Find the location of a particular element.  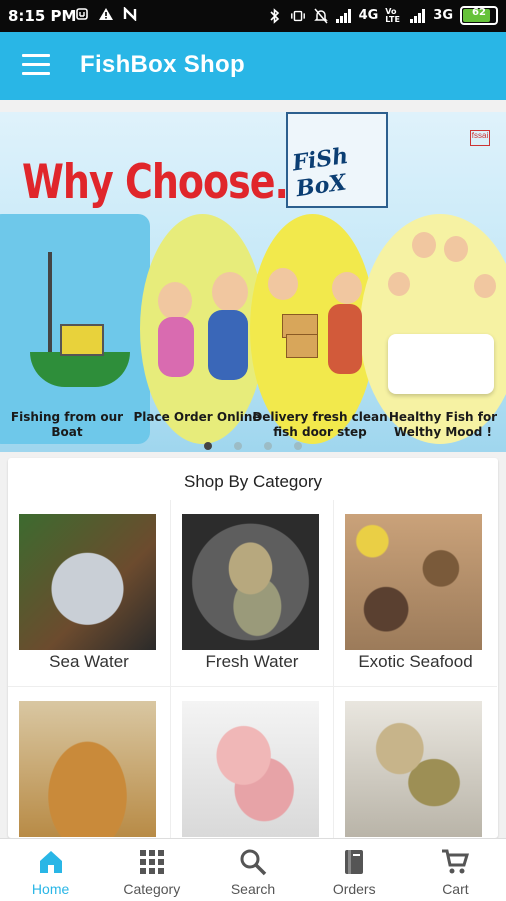

bluetooth-icon is located at coordinates (275, 15).